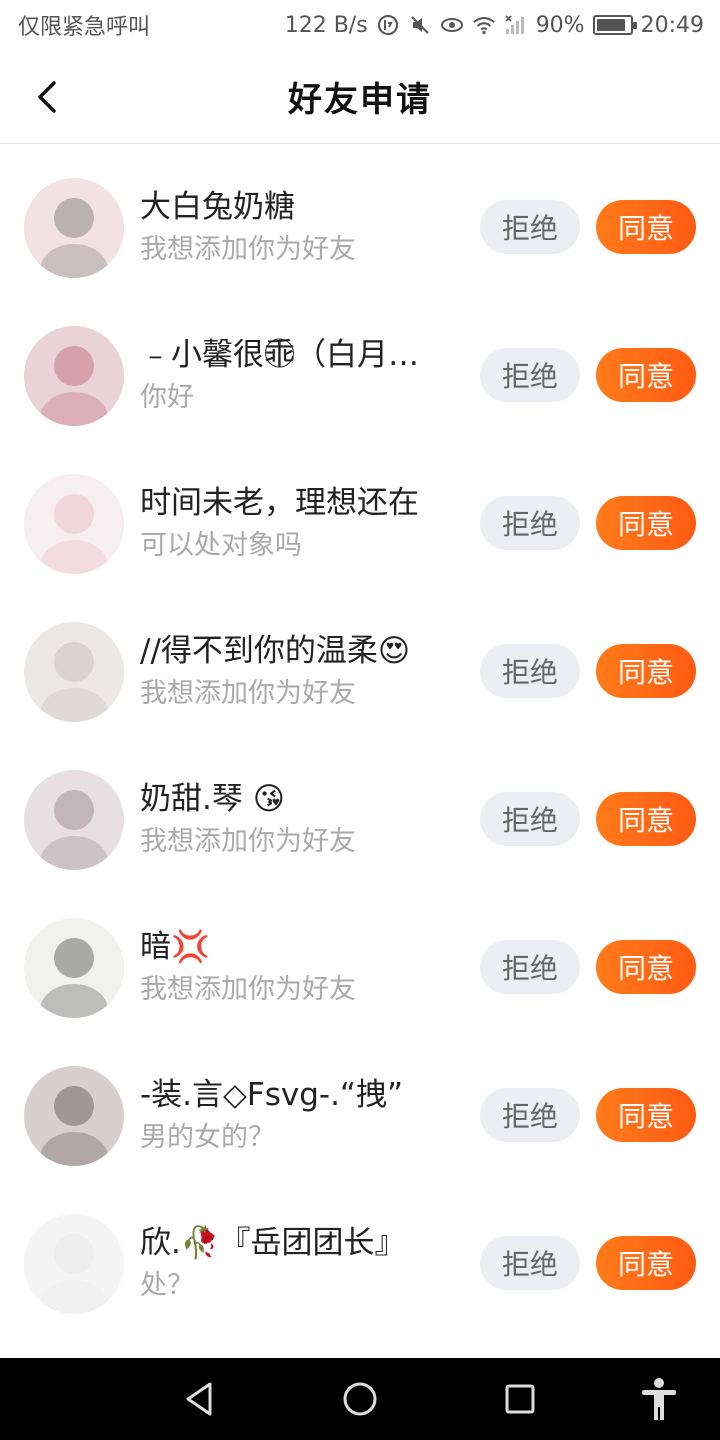  I want to click on battery-icon, so click(614, 25).